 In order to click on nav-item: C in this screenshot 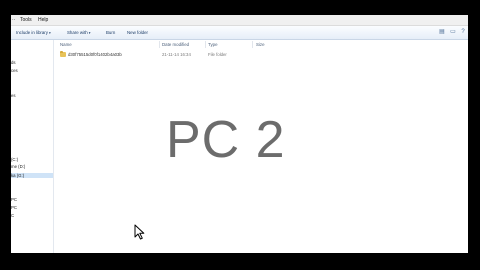, I will do `click(12, 215)`.